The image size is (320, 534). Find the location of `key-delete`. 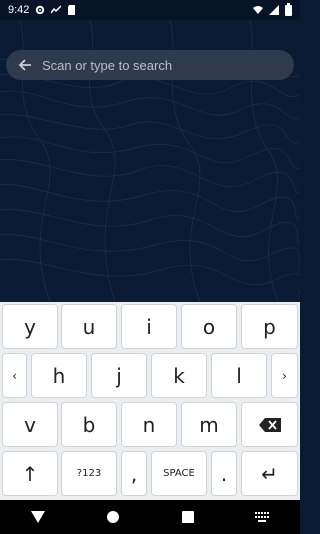

key-delete is located at coordinates (269, 424).